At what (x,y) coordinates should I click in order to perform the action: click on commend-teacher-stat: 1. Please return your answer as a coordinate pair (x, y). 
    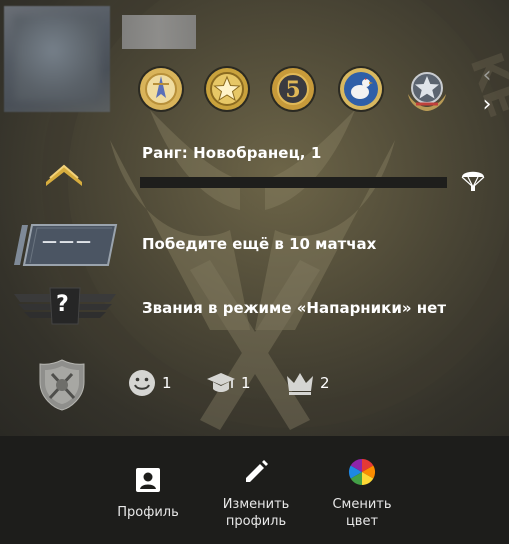
    Looking at the image, I should click on (228, 383).